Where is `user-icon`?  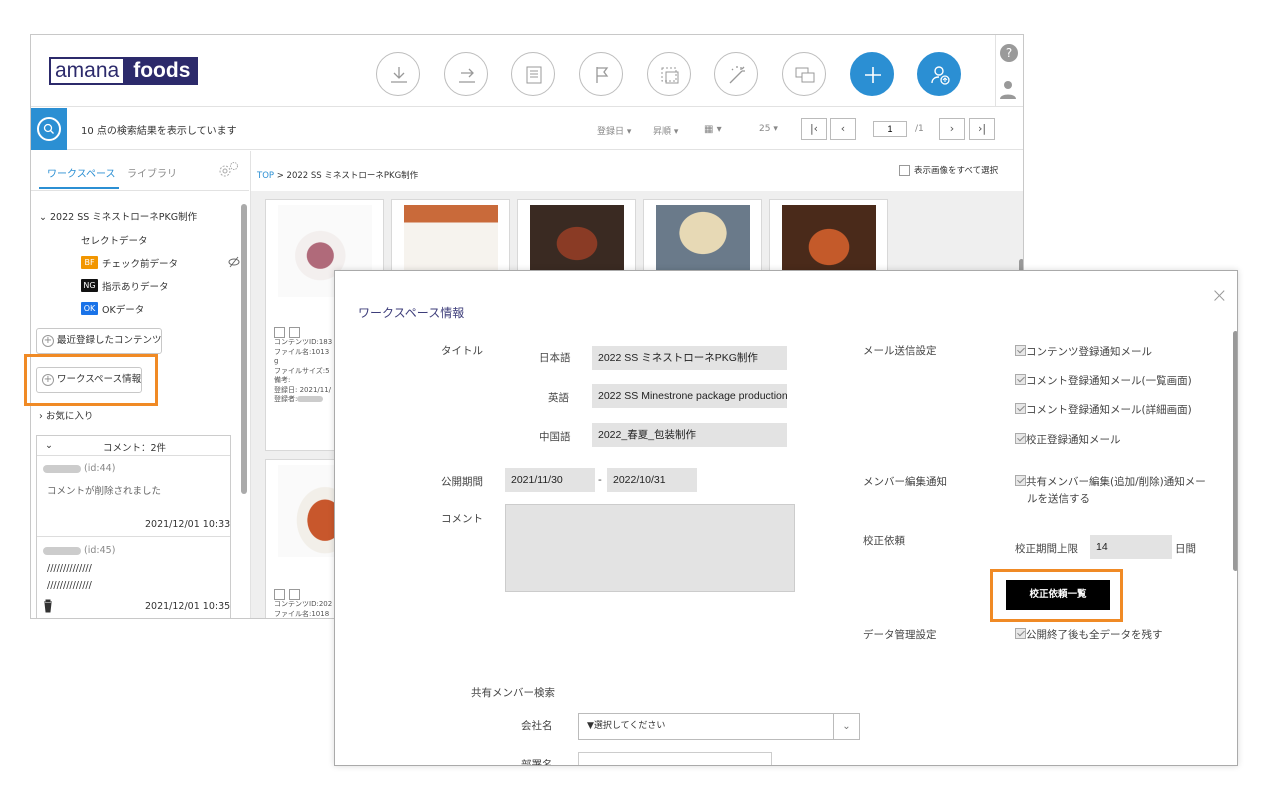
user-icon is located at coordinates (1008, 90).